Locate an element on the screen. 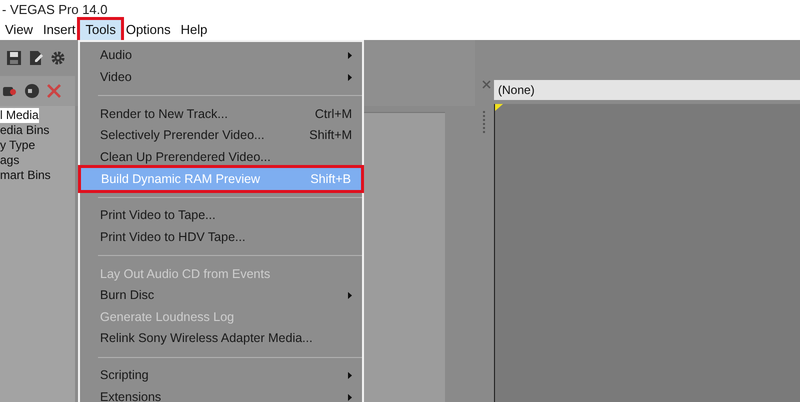 The height and width of the screenshot is (402, 800). tree-item: l Media is located at coordinates (19, 115).